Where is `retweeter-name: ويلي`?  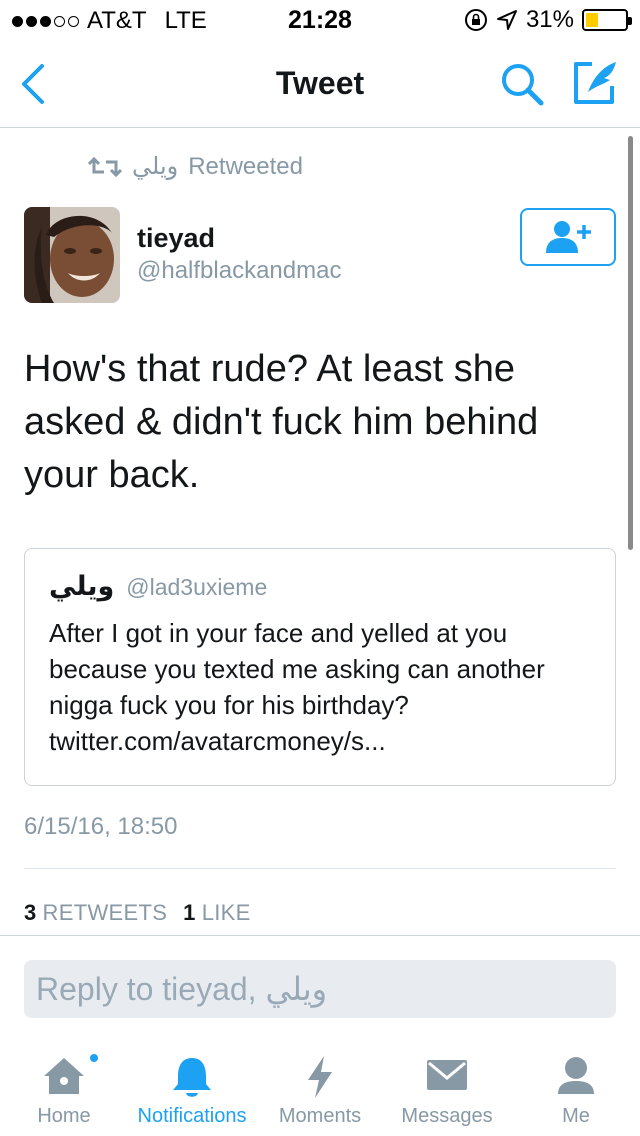 retweeter-name: ويلي is located at coordinates (155, 166).